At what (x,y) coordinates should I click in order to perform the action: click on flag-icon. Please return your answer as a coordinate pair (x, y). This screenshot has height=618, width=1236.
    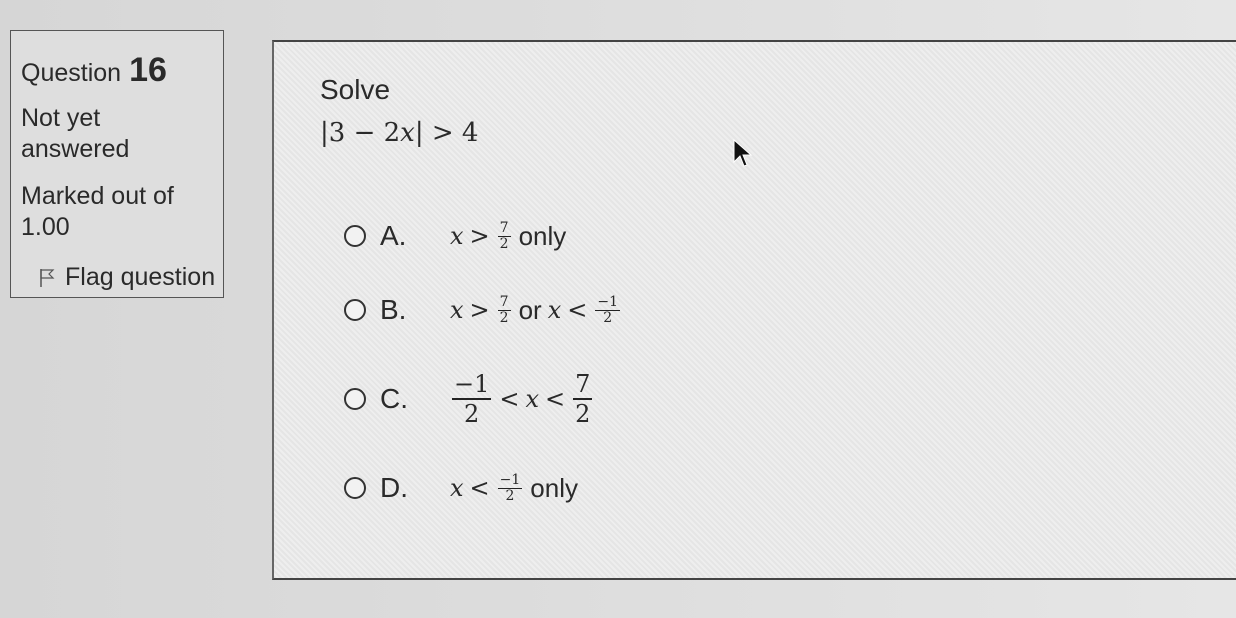
    Looking at the image, I should click on (47, 277).